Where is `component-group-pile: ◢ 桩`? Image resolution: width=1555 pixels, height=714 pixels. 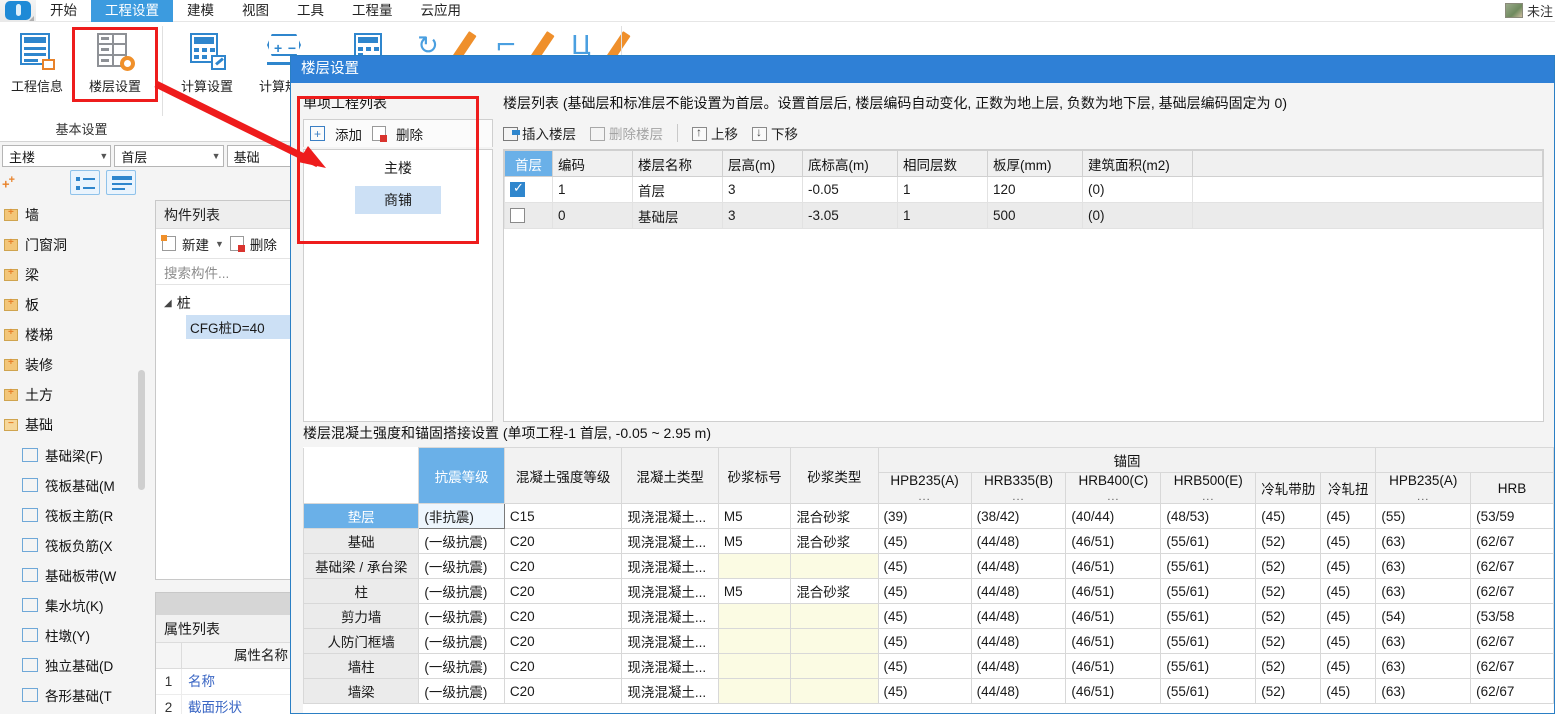
component-group-pile: ◢ 桩 is located at coordinates (229, 303).